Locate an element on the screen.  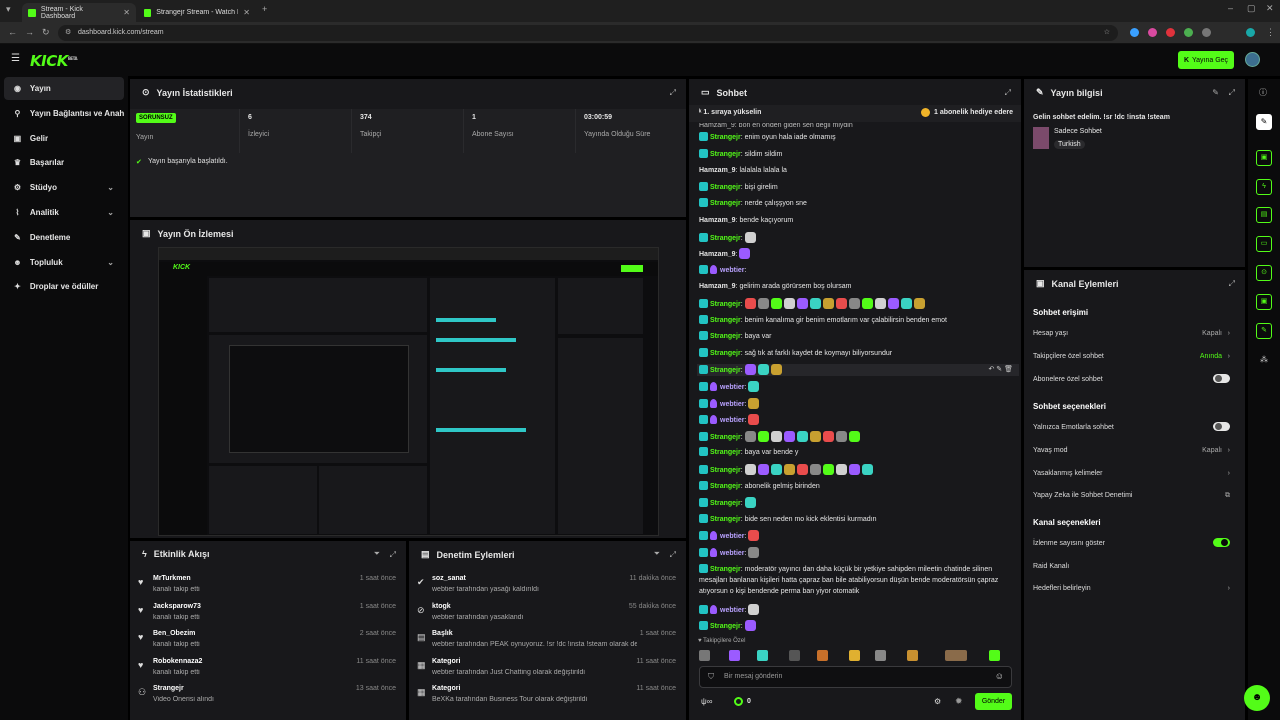
reload-icon: ↻ is located at coordinates (46, 32).